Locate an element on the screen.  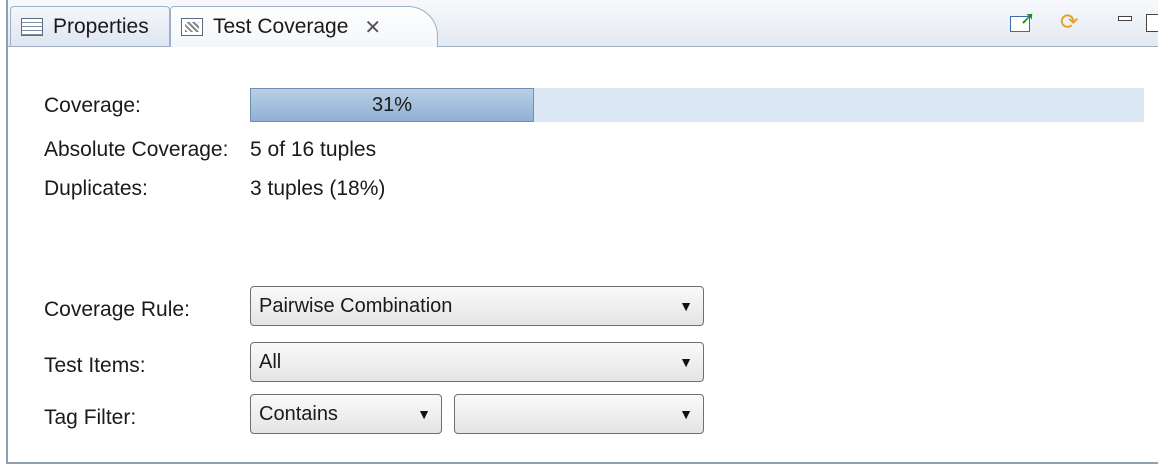
close-icon: ✕ is located at coordinates (372, 27).